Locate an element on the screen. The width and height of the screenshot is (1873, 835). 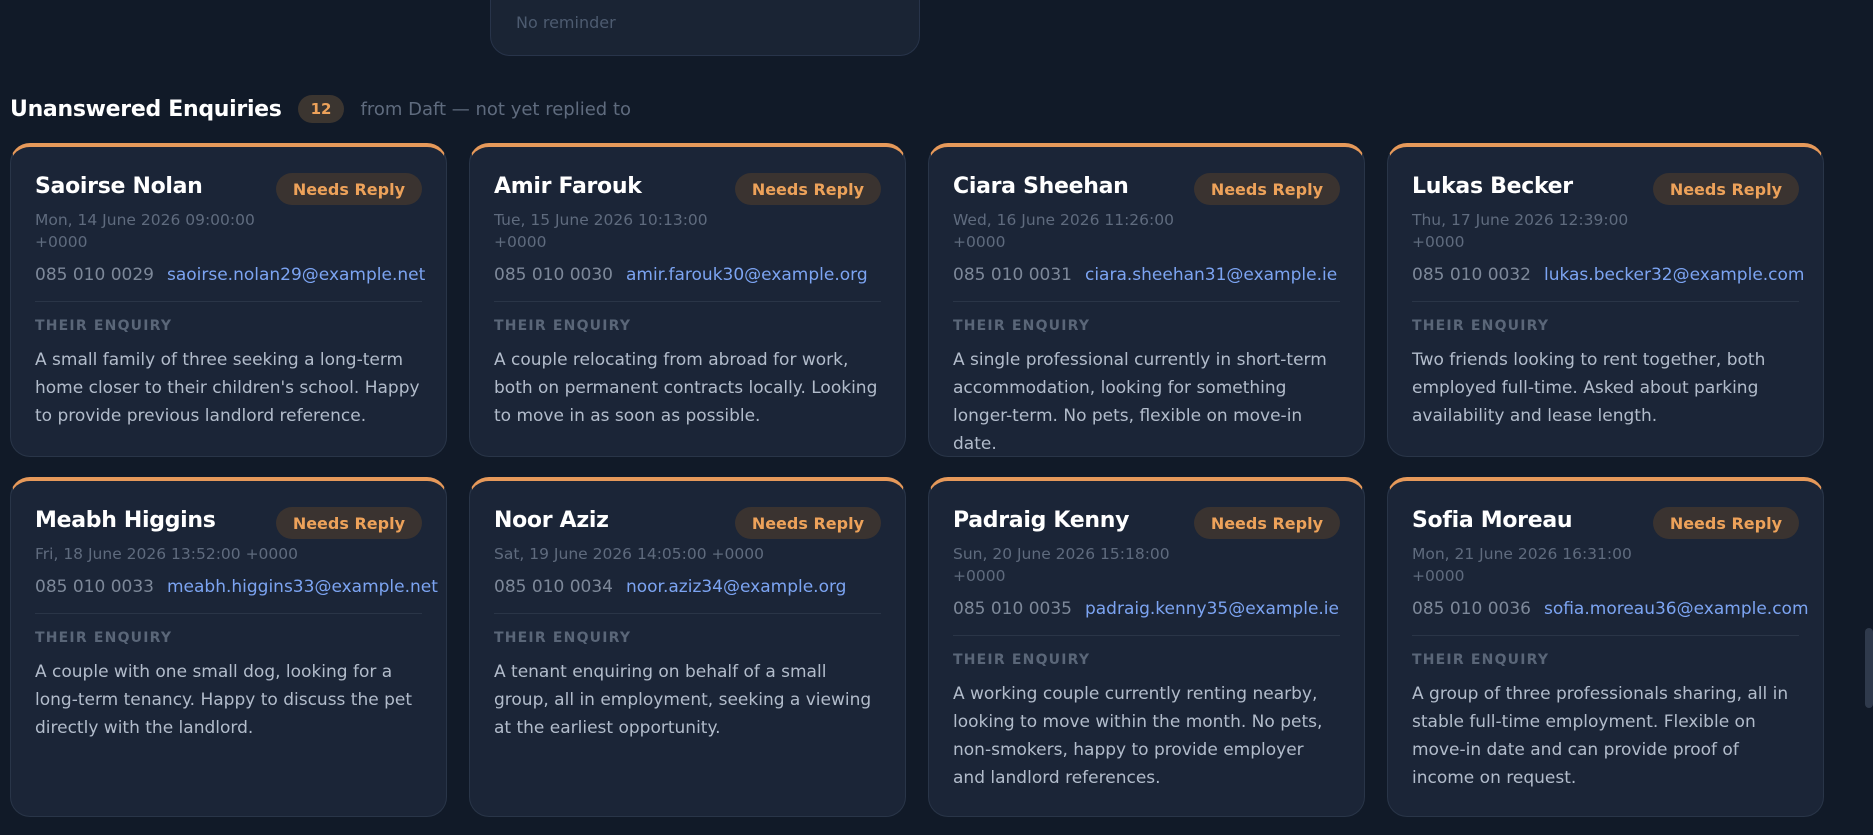
phone-number: 085 010 0035 is located at coordinates (1012, 609).